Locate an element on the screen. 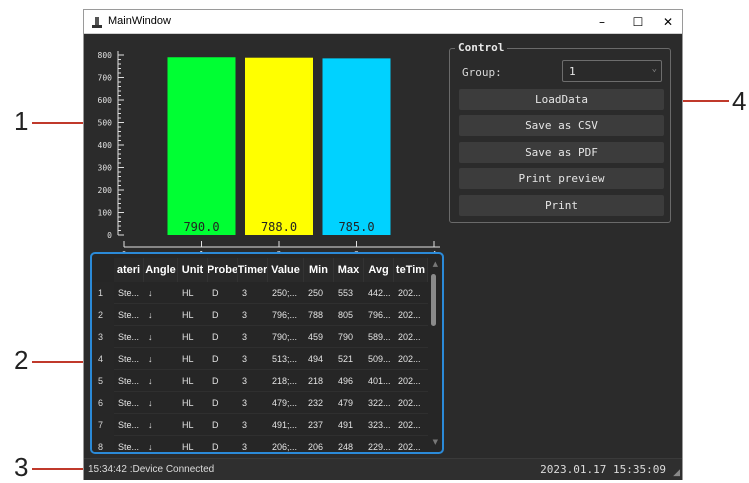 This screenshot has width=749, height=483. title-bar: MainWindow – ☐ ✕ is located at coordinates (383, 22).